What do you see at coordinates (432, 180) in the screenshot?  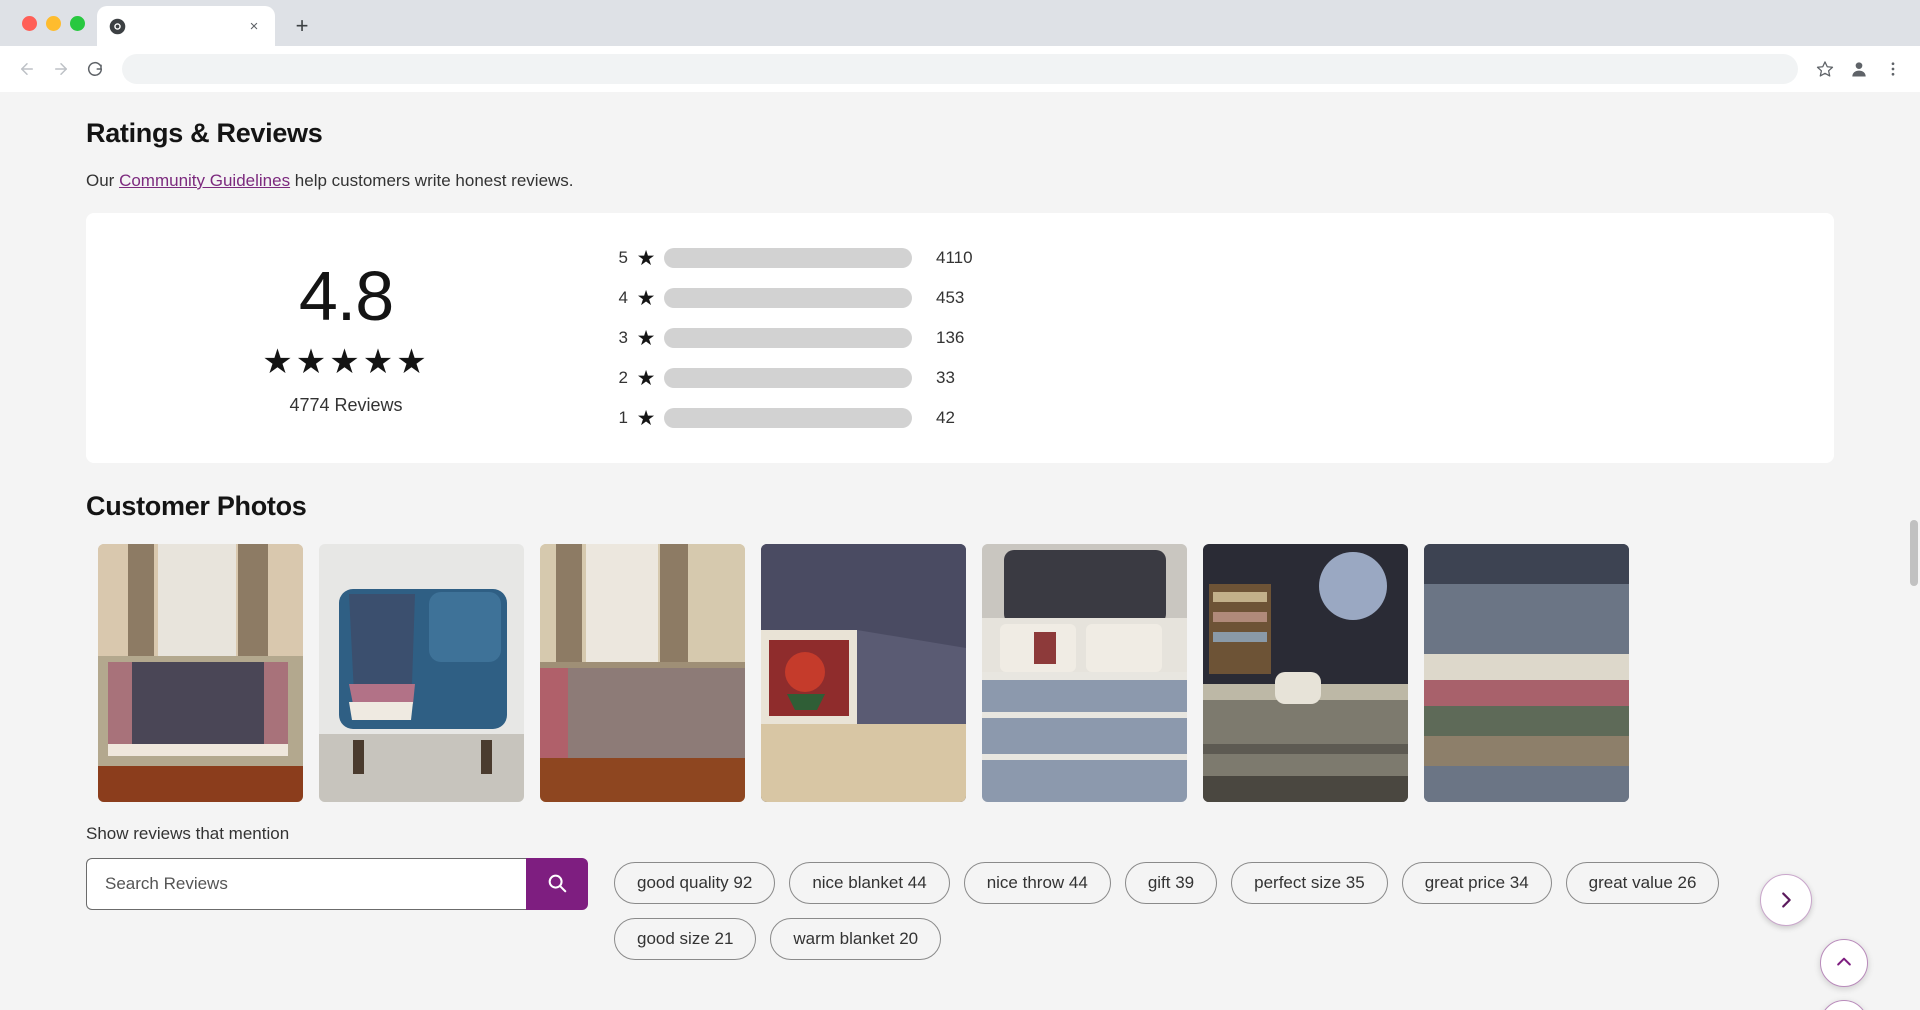 I see `guidelines-suffix: help customers write honest reviews.` at bounding box center [432, 180].